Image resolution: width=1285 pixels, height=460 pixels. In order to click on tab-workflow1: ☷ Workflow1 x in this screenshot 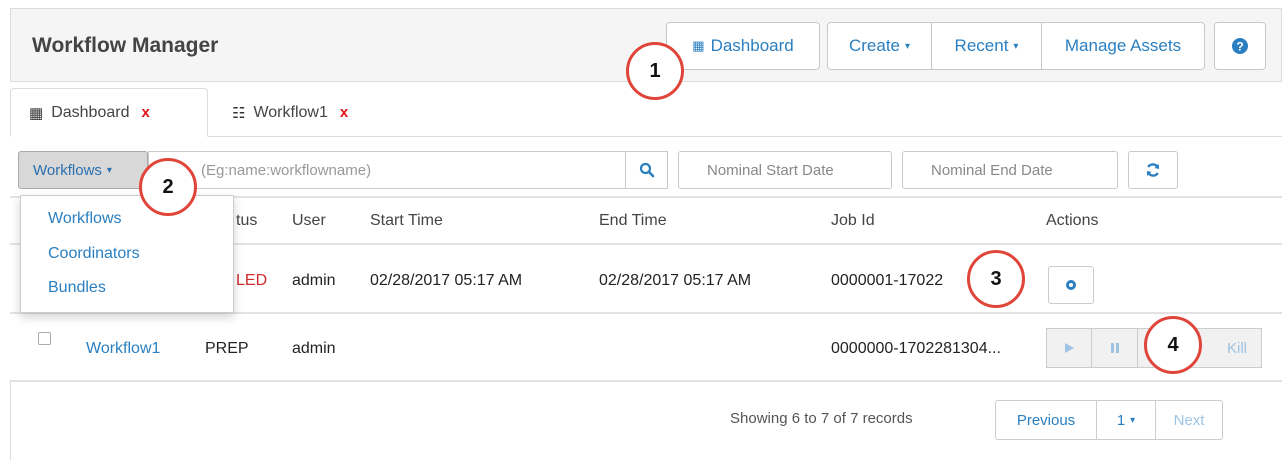, I will do `click(309, 112)`.